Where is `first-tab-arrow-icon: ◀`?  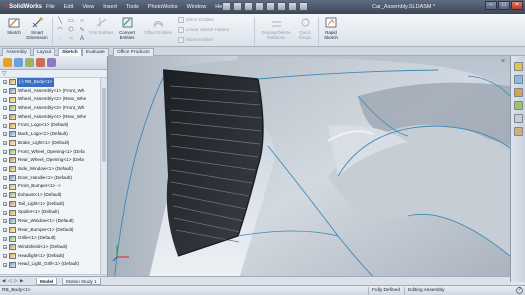 first-tab-arrow-icon: ◀ is located at coordinates (4, 281).